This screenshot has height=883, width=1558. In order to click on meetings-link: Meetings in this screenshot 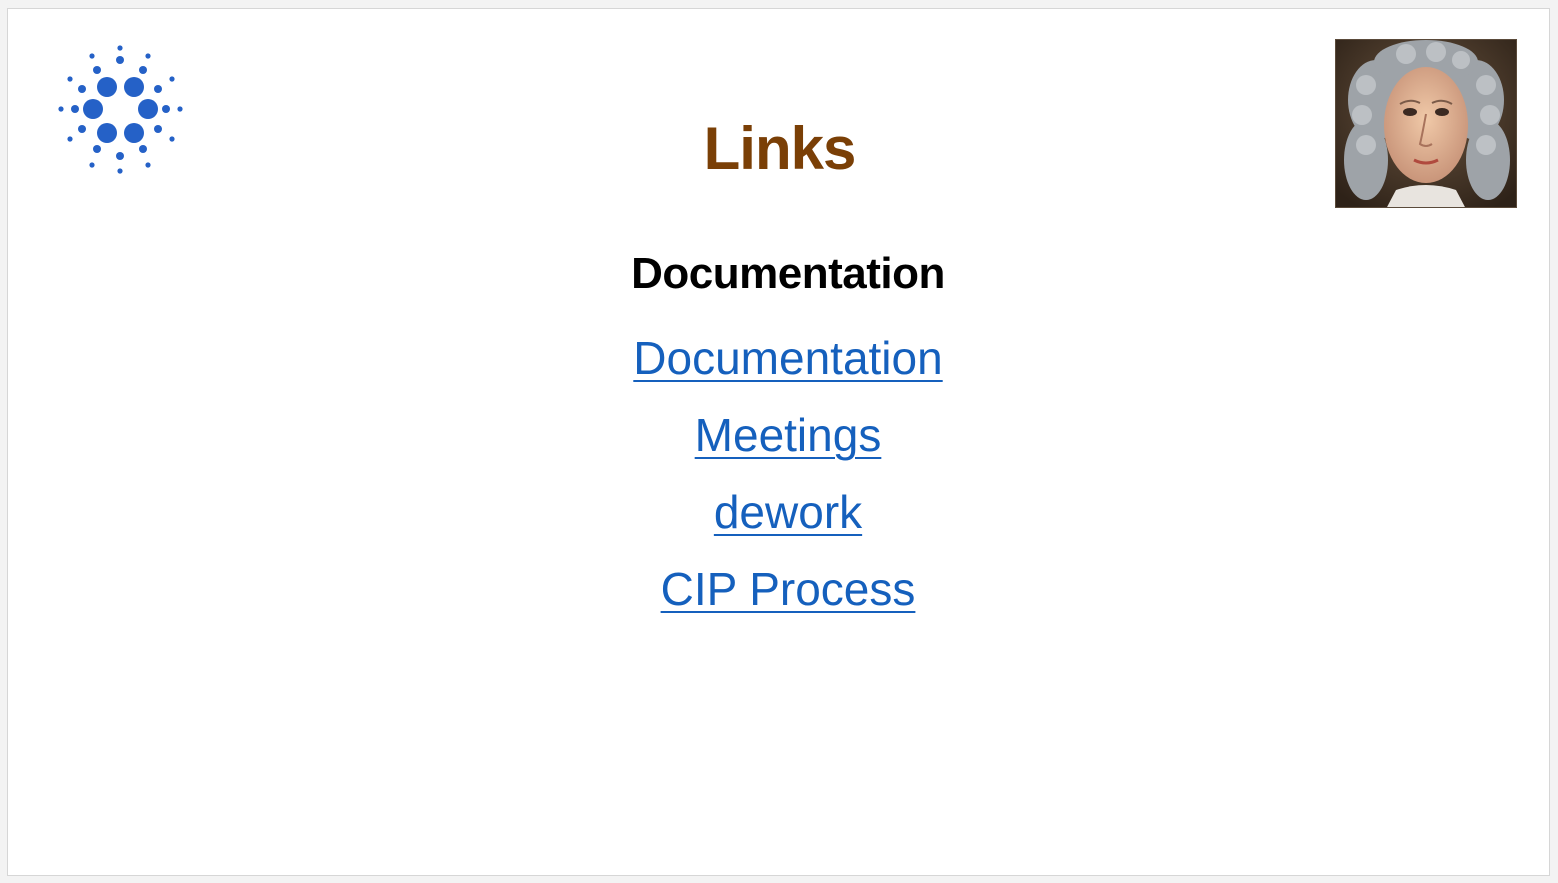, I will do `click(788, 439)`.